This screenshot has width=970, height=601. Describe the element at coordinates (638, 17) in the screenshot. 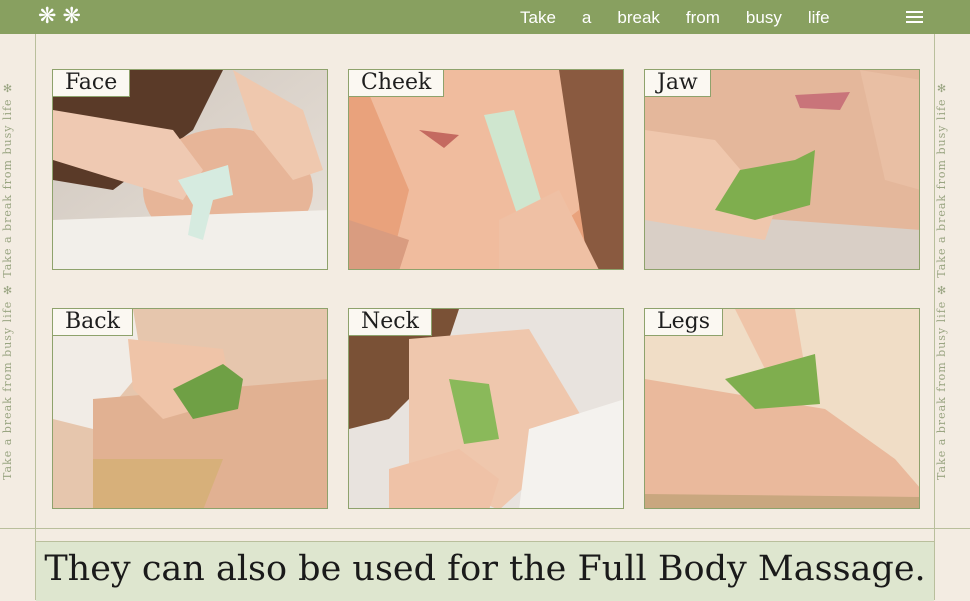

I see `tagline-word: break` at that location.